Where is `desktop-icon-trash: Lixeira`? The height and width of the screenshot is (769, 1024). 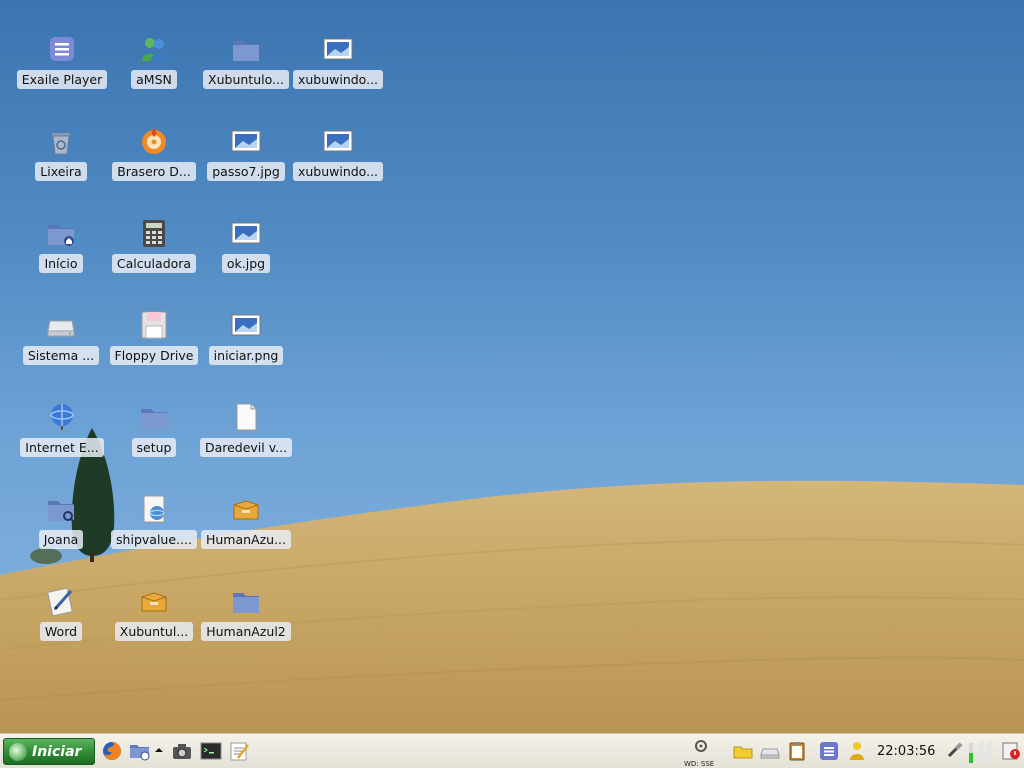 desktop-icon-trash: Lixeira is located at coordinates (61, 144).